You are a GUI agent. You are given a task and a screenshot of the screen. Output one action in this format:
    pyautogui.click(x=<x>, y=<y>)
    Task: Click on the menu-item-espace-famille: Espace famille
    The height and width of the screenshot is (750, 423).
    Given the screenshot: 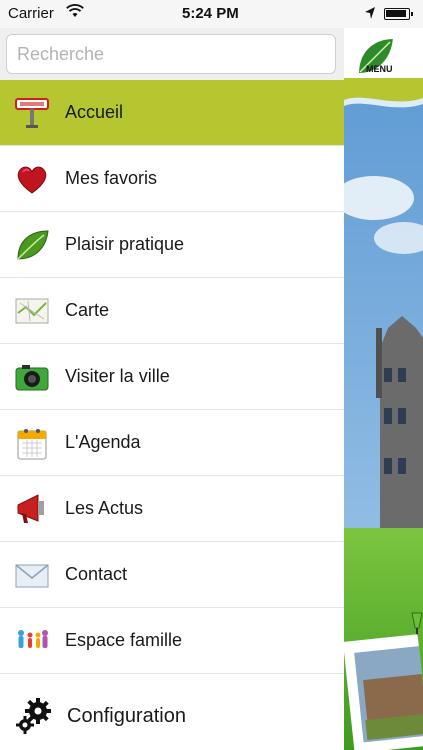 What is the action you would take?
    pyautogui.click(x=172, y=641)
    